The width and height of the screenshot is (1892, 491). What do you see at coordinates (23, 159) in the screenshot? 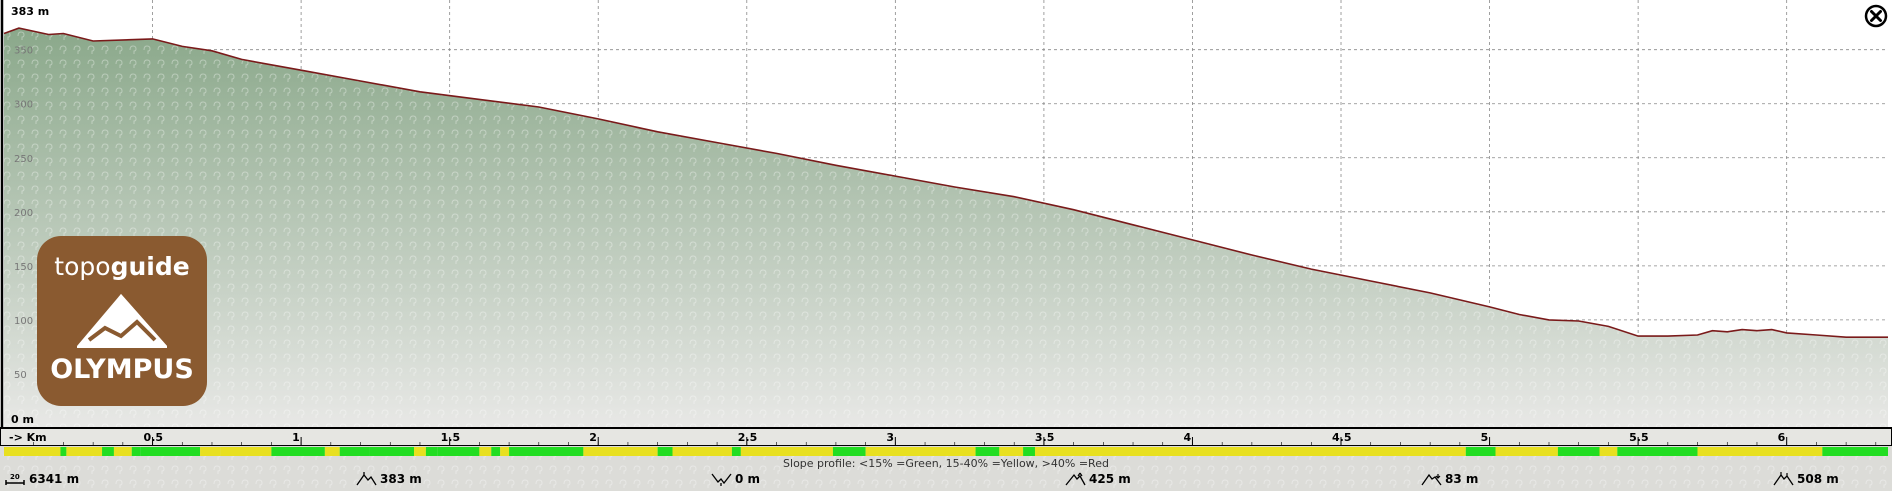
I see `y-tick-label: 250` at bounding box center [23, 159].